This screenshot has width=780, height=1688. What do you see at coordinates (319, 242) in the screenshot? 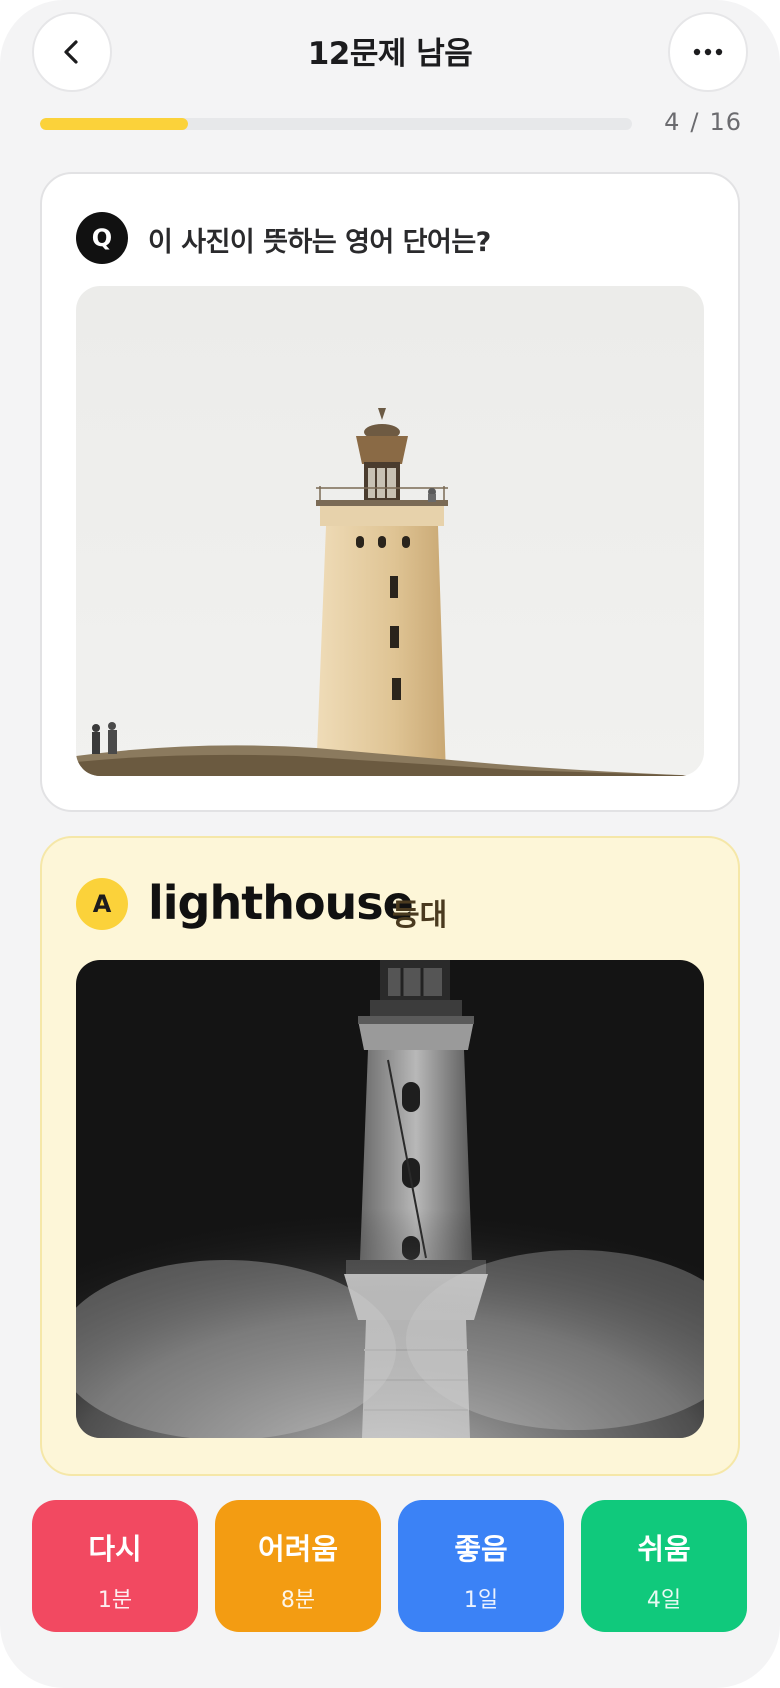
I see `question-text: 이 사진이 뜻하는 영어 단어는?` at bounding box center [319, 242].